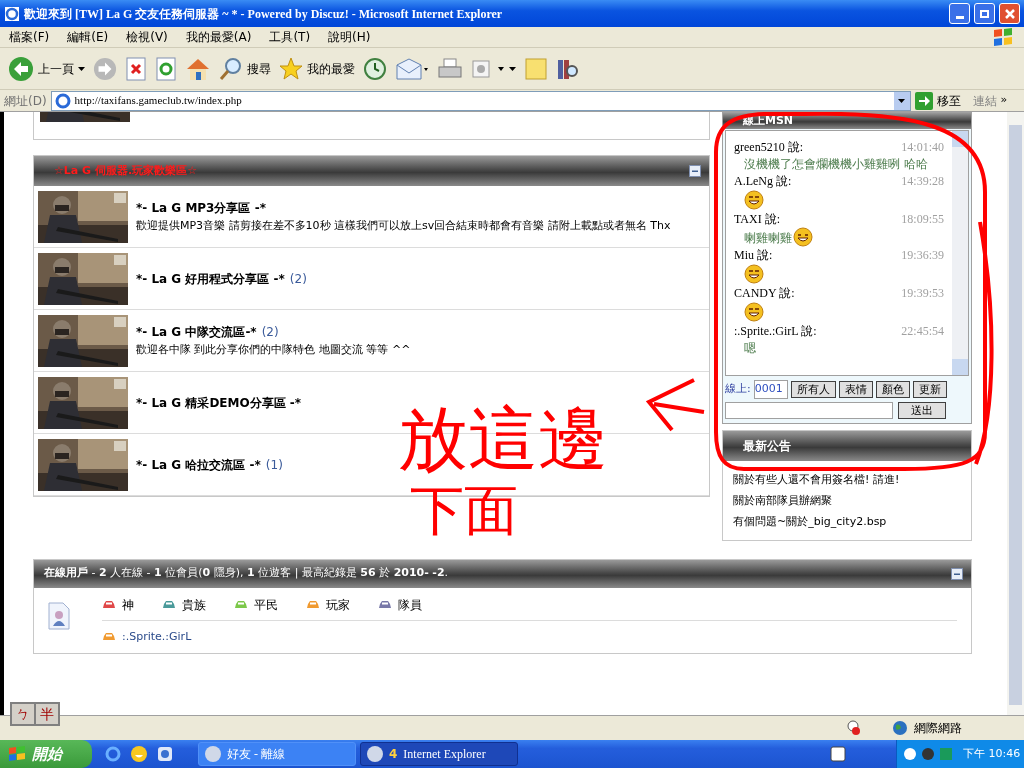 The image size is (1024, 768). I want to click on close-icon, so click(1009, 13).